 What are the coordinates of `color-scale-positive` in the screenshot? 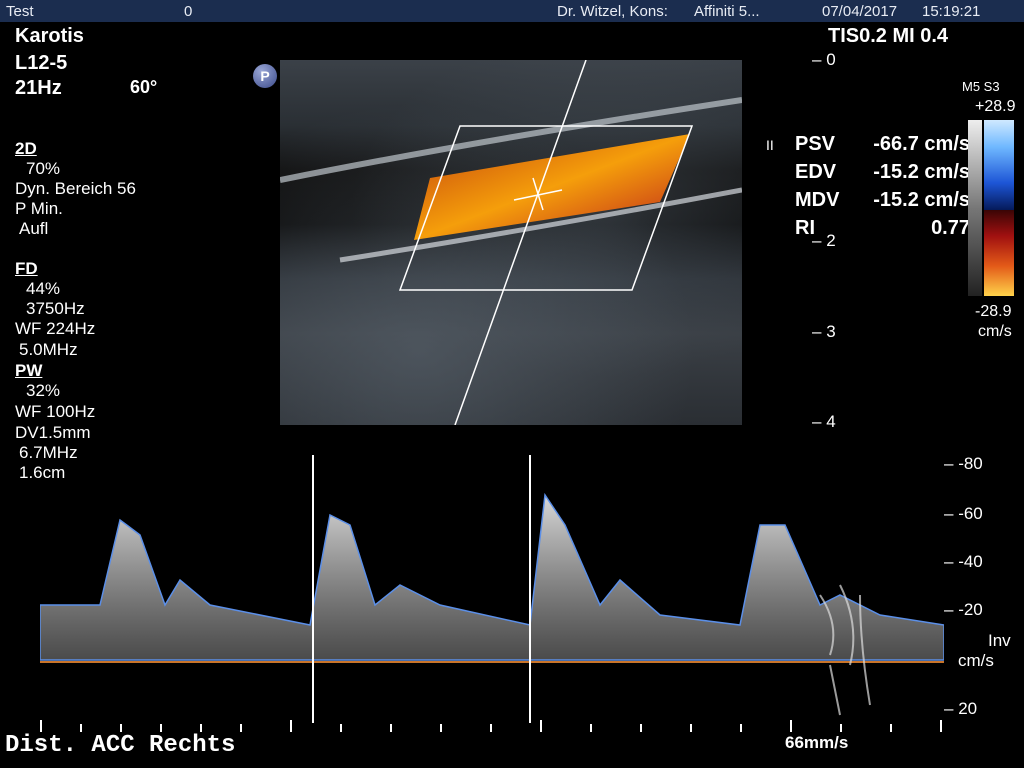 It's located at (999, 165).